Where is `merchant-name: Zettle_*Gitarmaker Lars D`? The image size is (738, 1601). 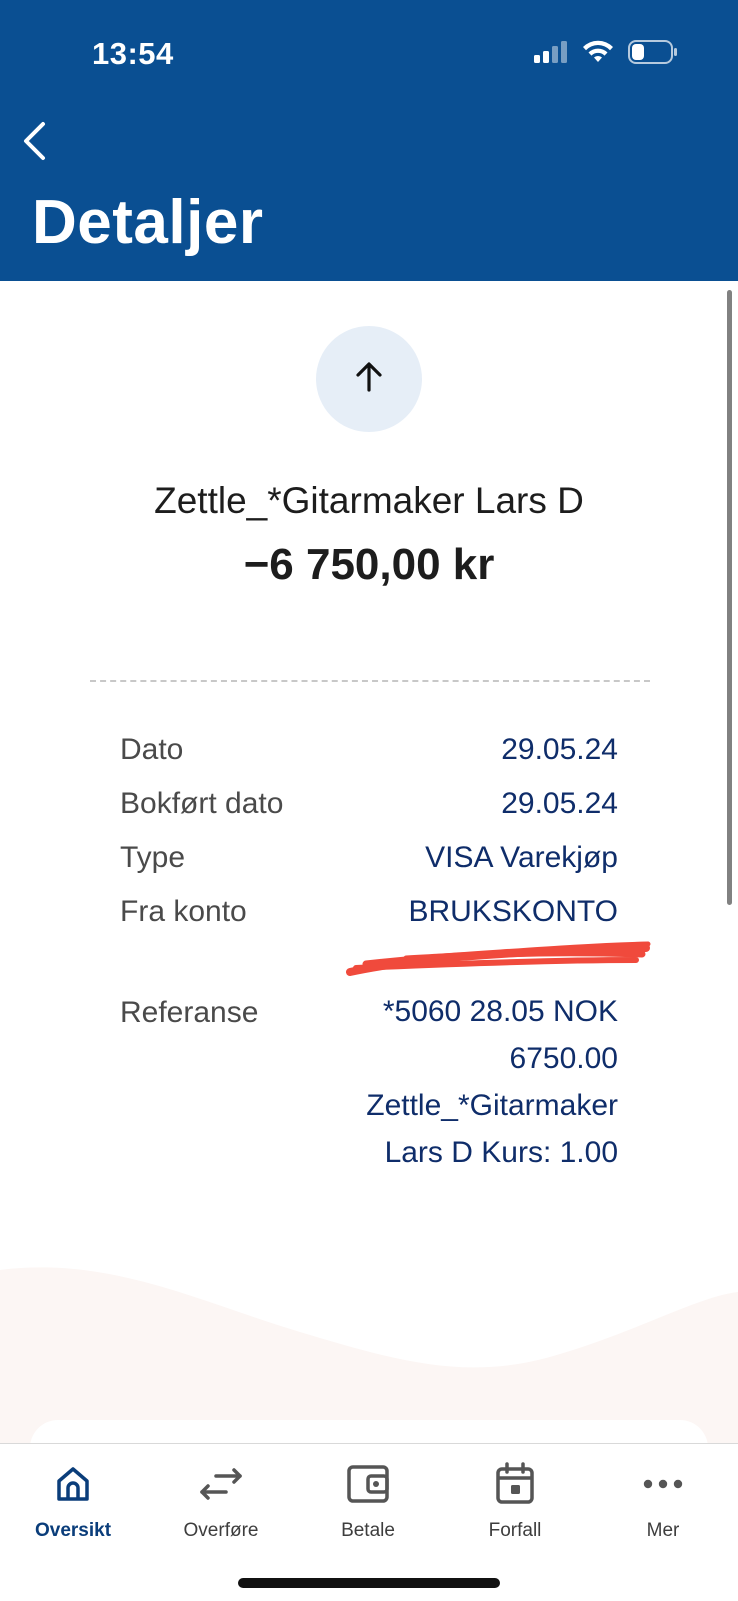 merchant-name: Zettle_*Gitarmaker Lars D is located at coordinates (369, 500).